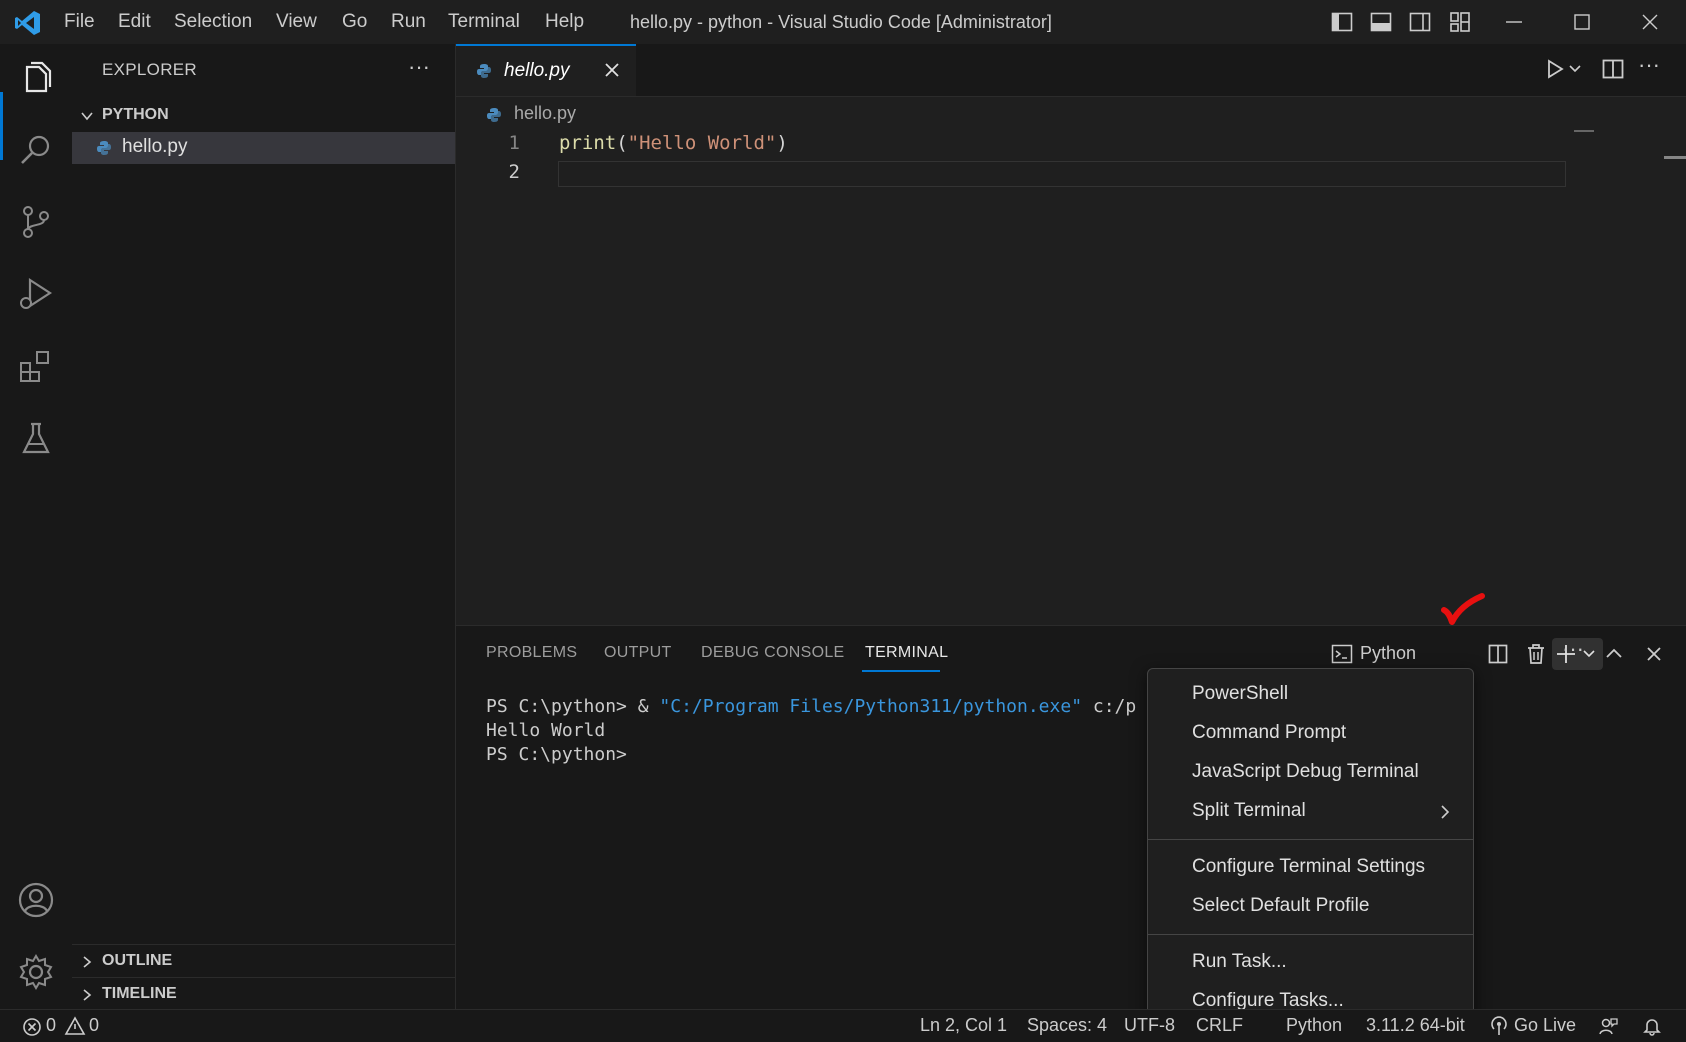 The height and width of the screenshot is (1042, 1686). What do you see at coordinates (545, 113) in the screenshot?
I see `breadcrumb-file: hello.py` at bounding box center [545, 113].